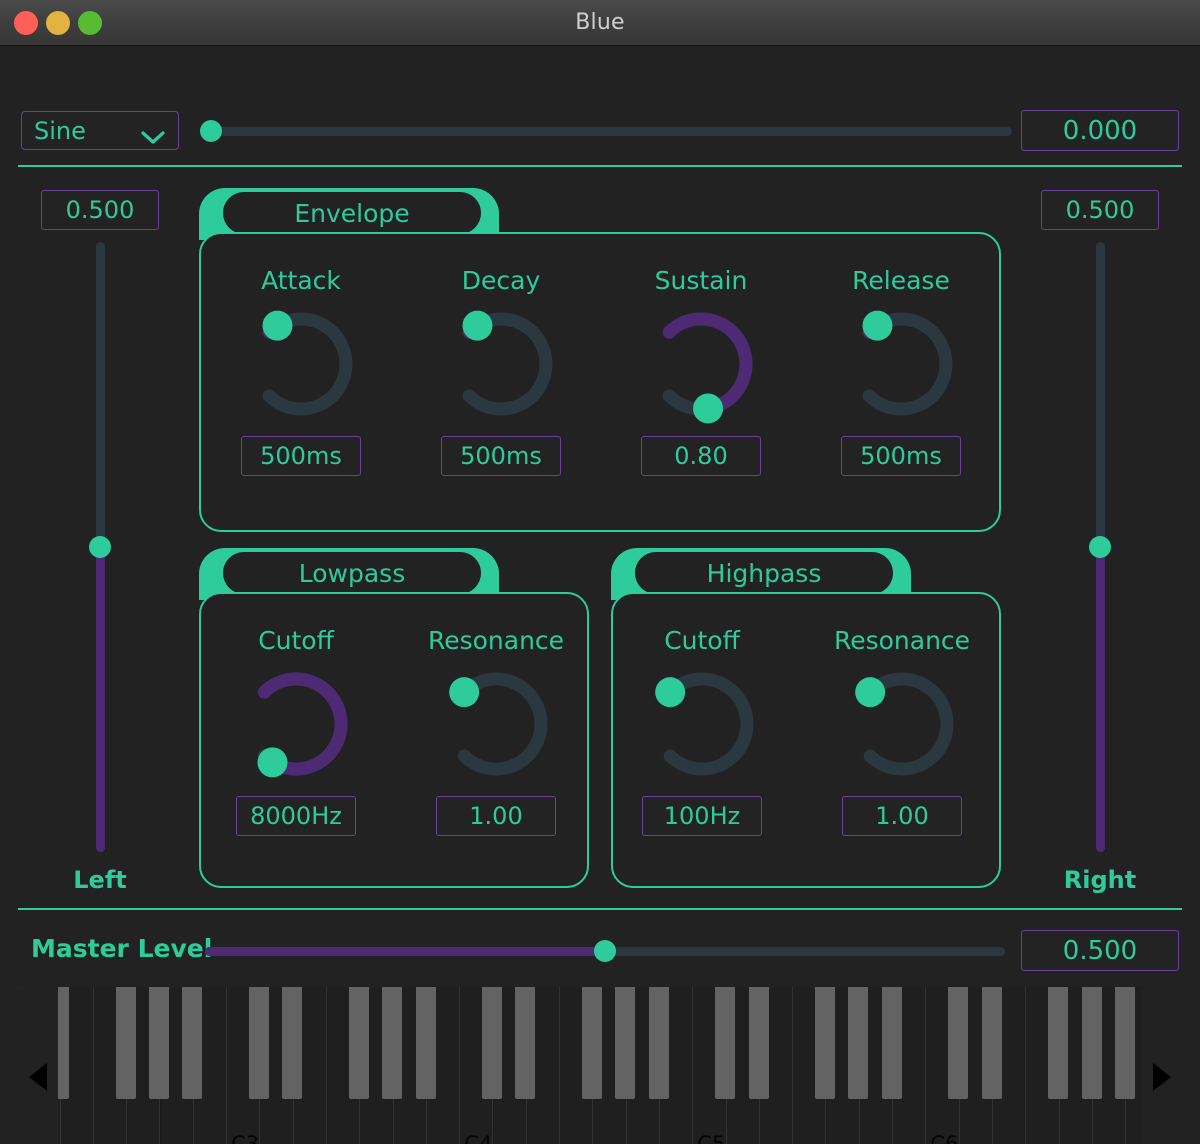 The image size is (1200, 1144). What do you see at coordinates (496, 640) in the screenshot?
I see `knob-label-lowpass-resonance: Resonance` at bounding box center [496, 640].